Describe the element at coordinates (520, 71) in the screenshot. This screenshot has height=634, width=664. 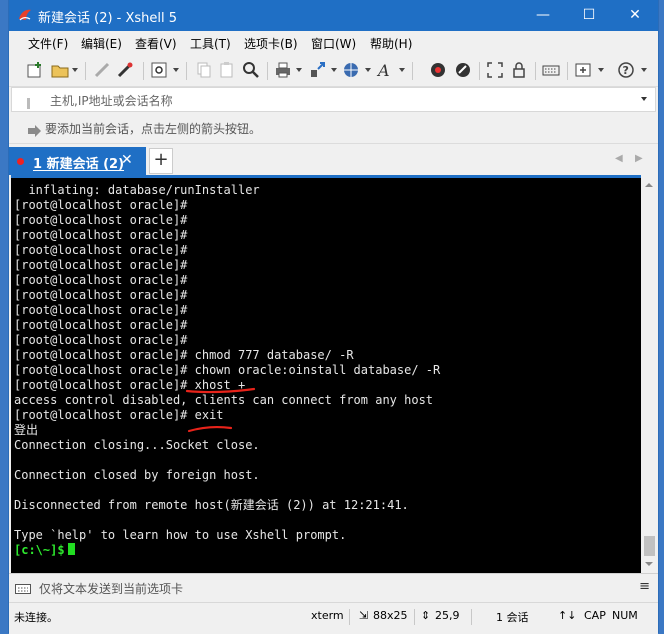
I see `lock-icon` at that location.